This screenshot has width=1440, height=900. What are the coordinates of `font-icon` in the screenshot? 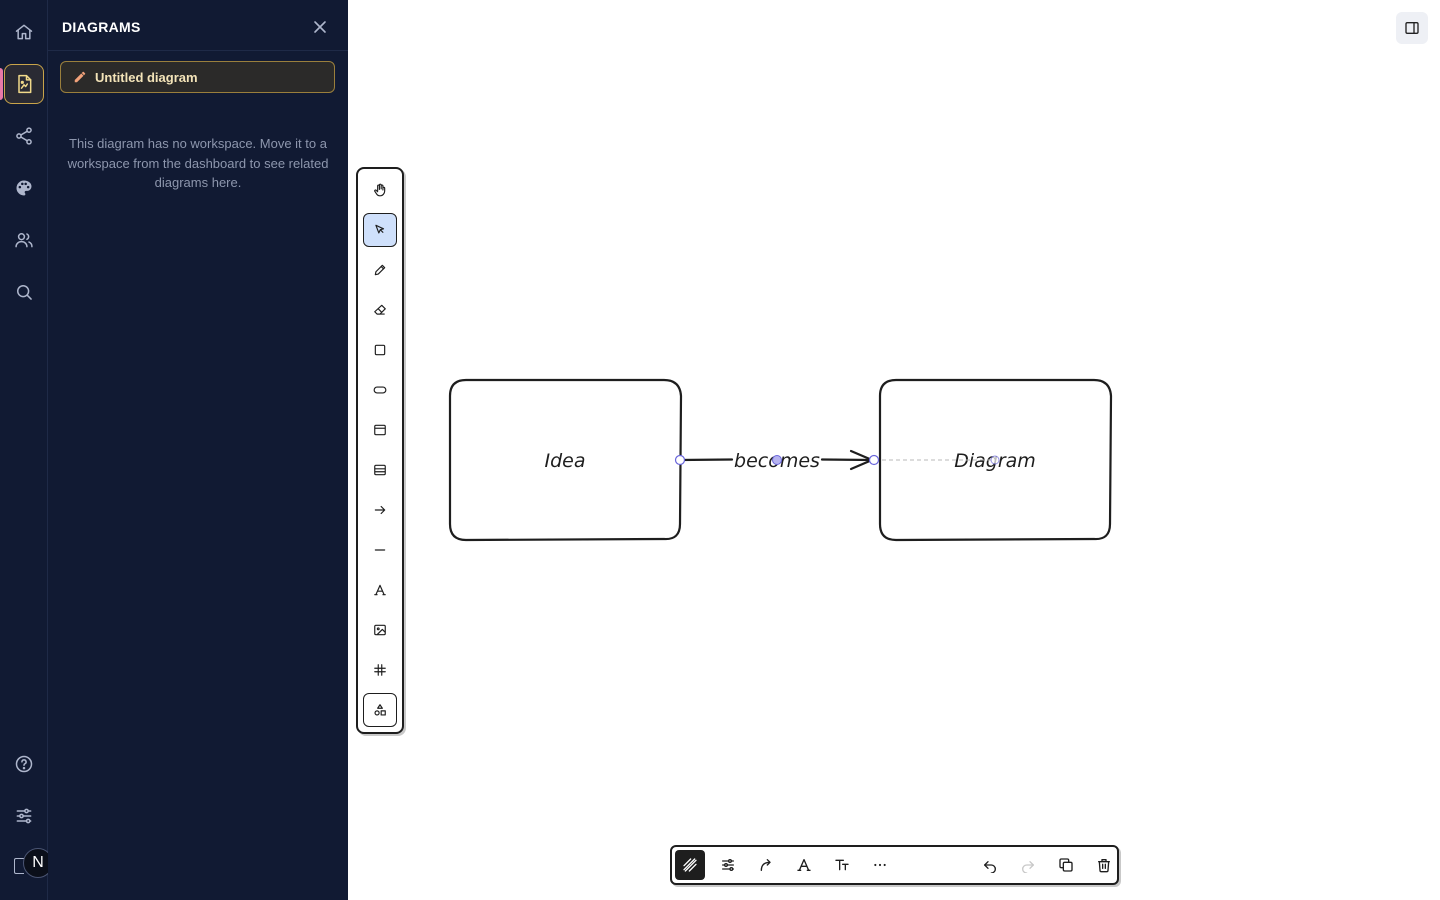 It's located at (804, 865).